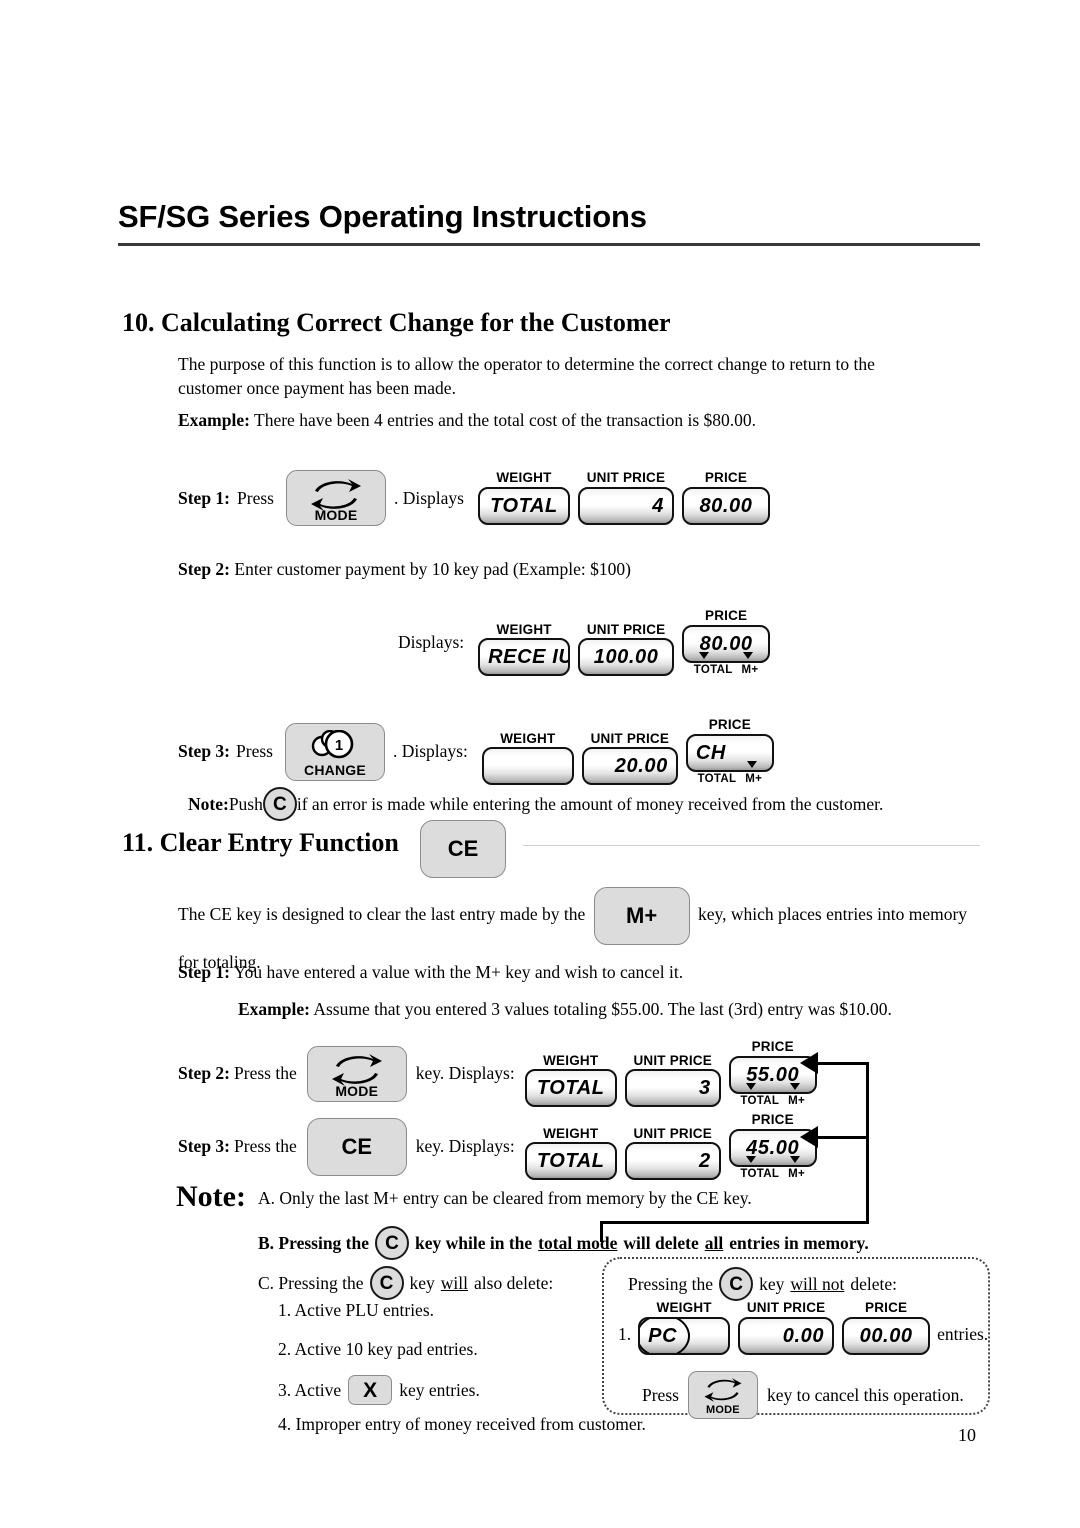 The width and height of the screenshot is (1080, 1528). What do you see at coordinates (723, 1392) in the screenshot?
I see `mode-cycle-icon` at bounding box center [723, 1392].